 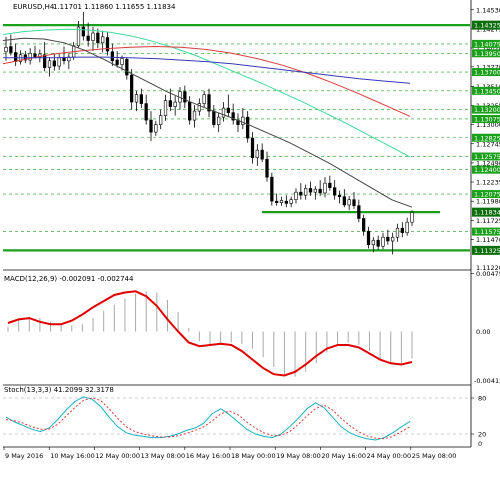 I want to click on green-level-label: 1.13950, so click(x=487, y=54).